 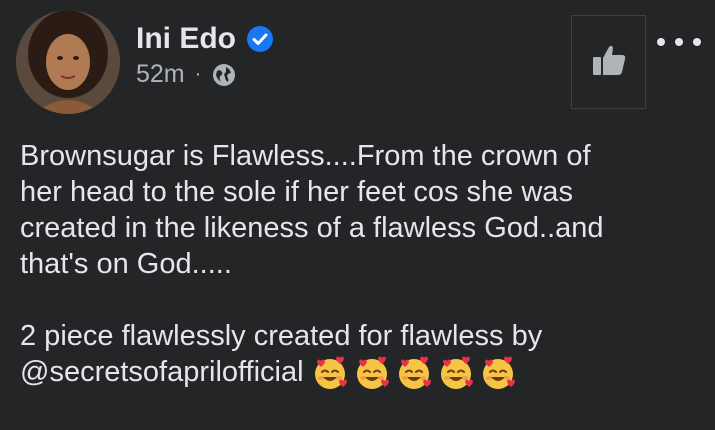 I want to click on author-name-row: Ini Edo, so click(x=205, y=39).